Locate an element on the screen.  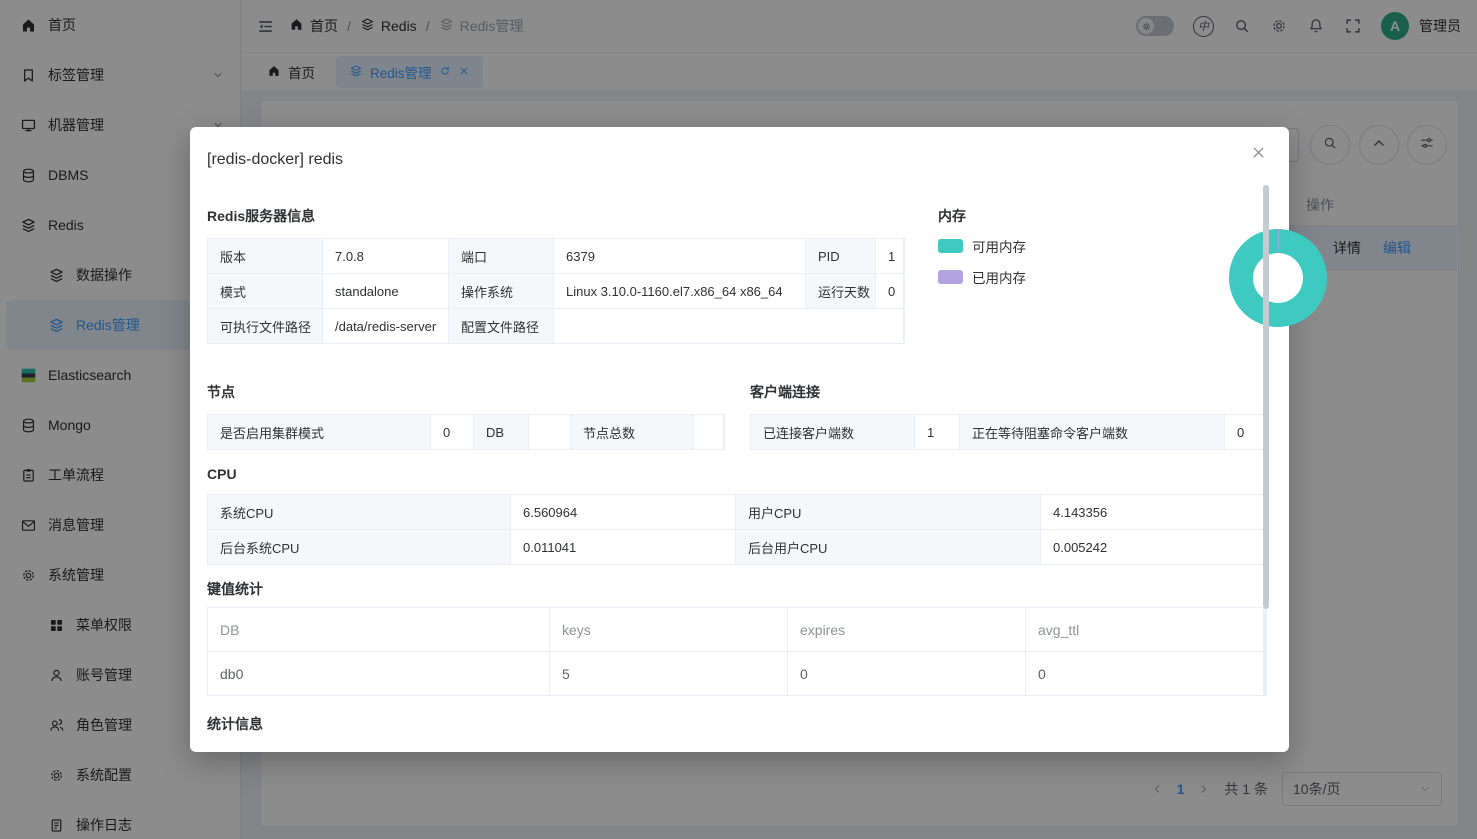
info-value: 7.0.8 is located at coordinates (385, 256).